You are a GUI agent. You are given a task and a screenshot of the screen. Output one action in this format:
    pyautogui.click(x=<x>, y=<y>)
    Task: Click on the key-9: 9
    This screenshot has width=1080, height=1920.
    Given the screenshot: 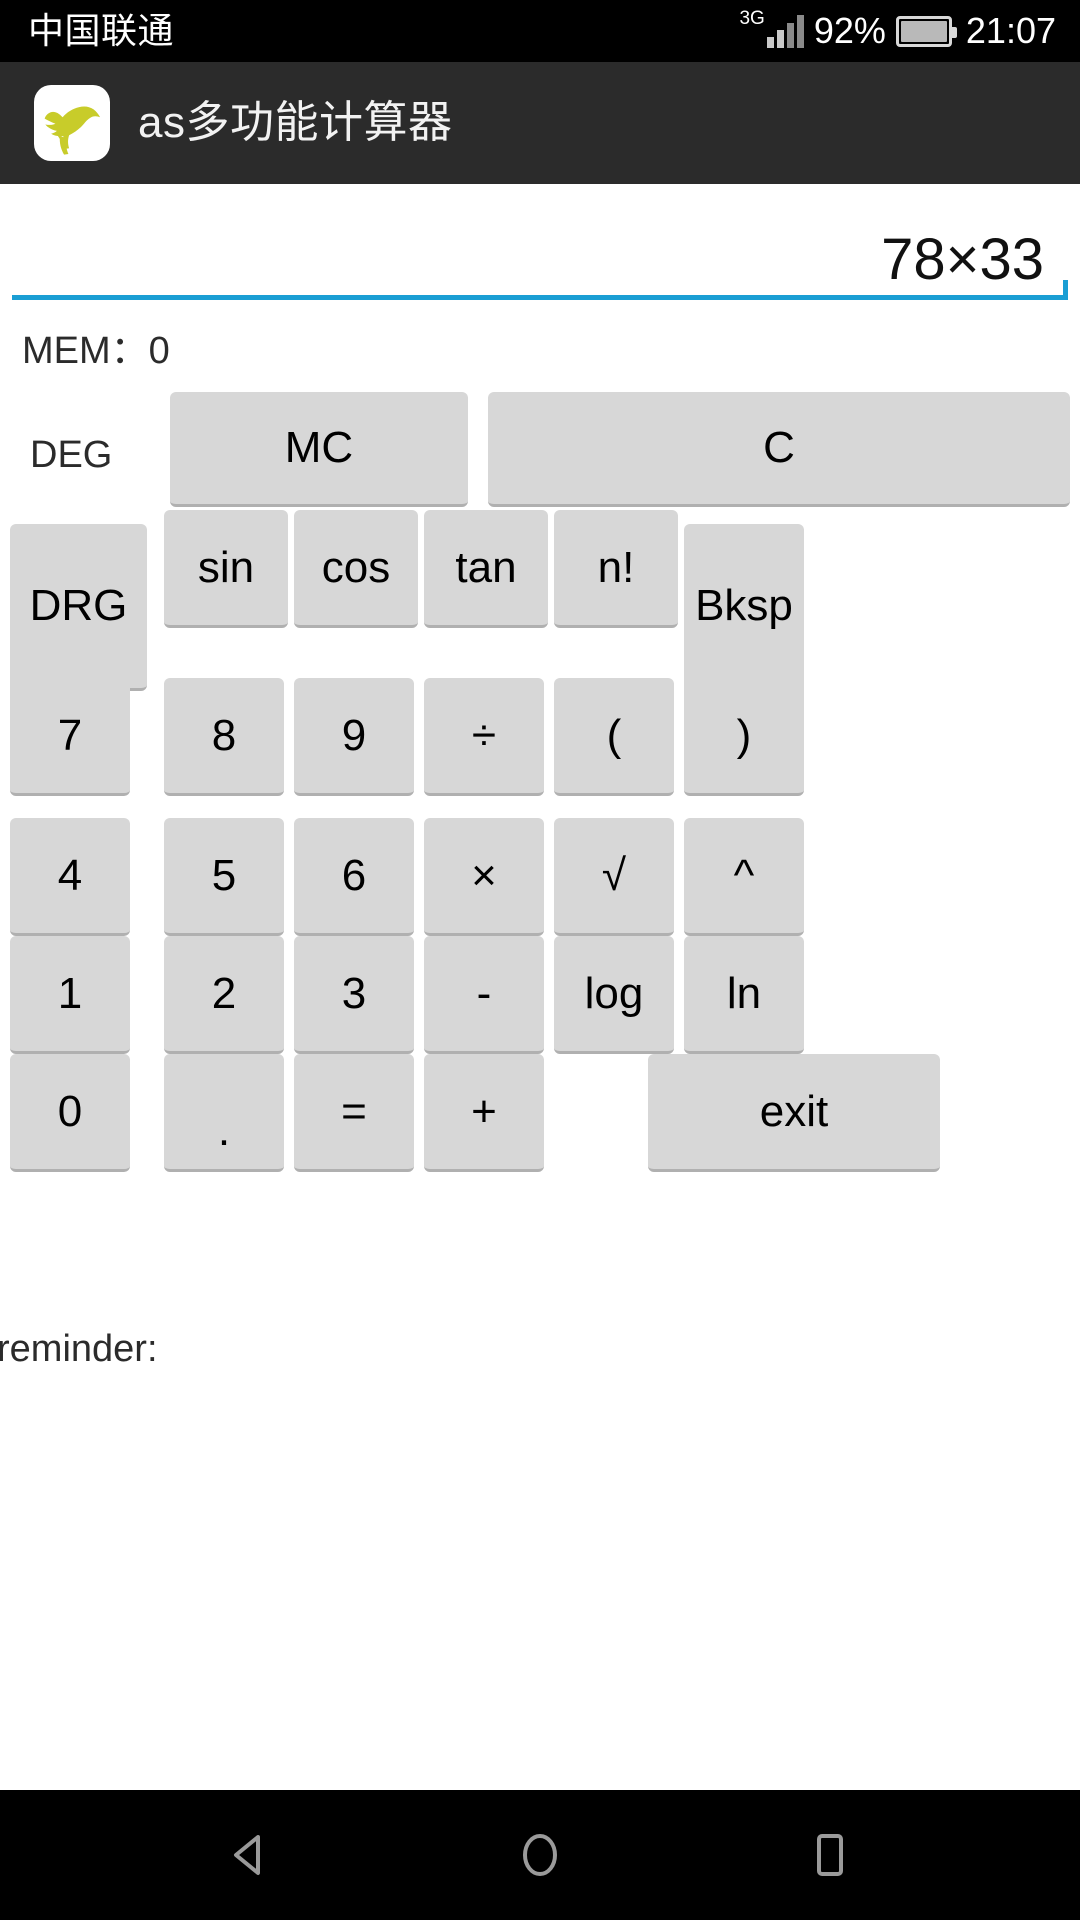 What is the action you would take?
    pyautogui.click(x=354, y=737)
    